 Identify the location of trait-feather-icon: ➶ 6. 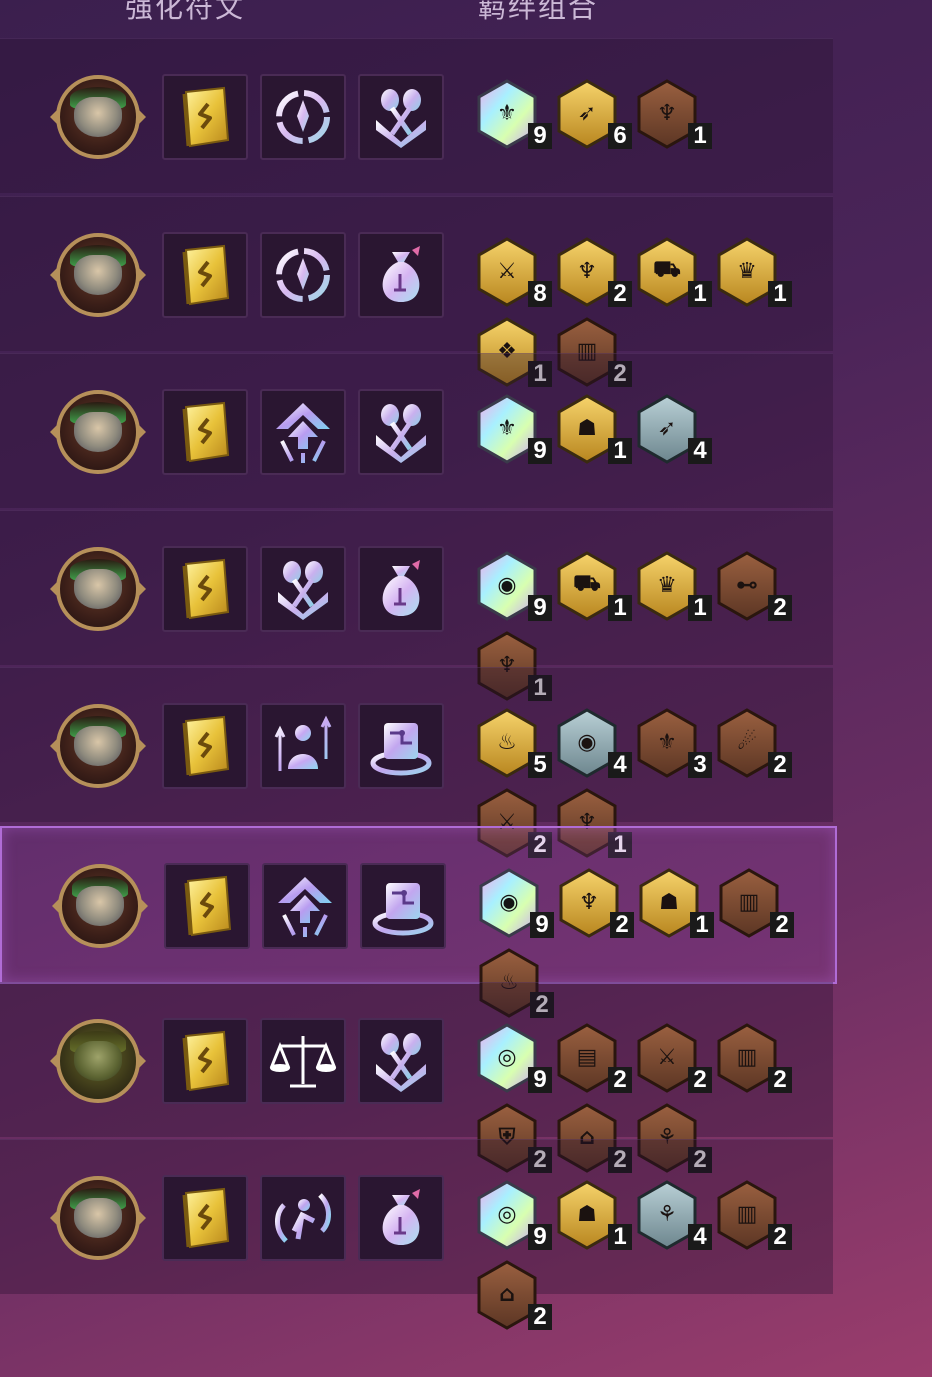
(594, 114).